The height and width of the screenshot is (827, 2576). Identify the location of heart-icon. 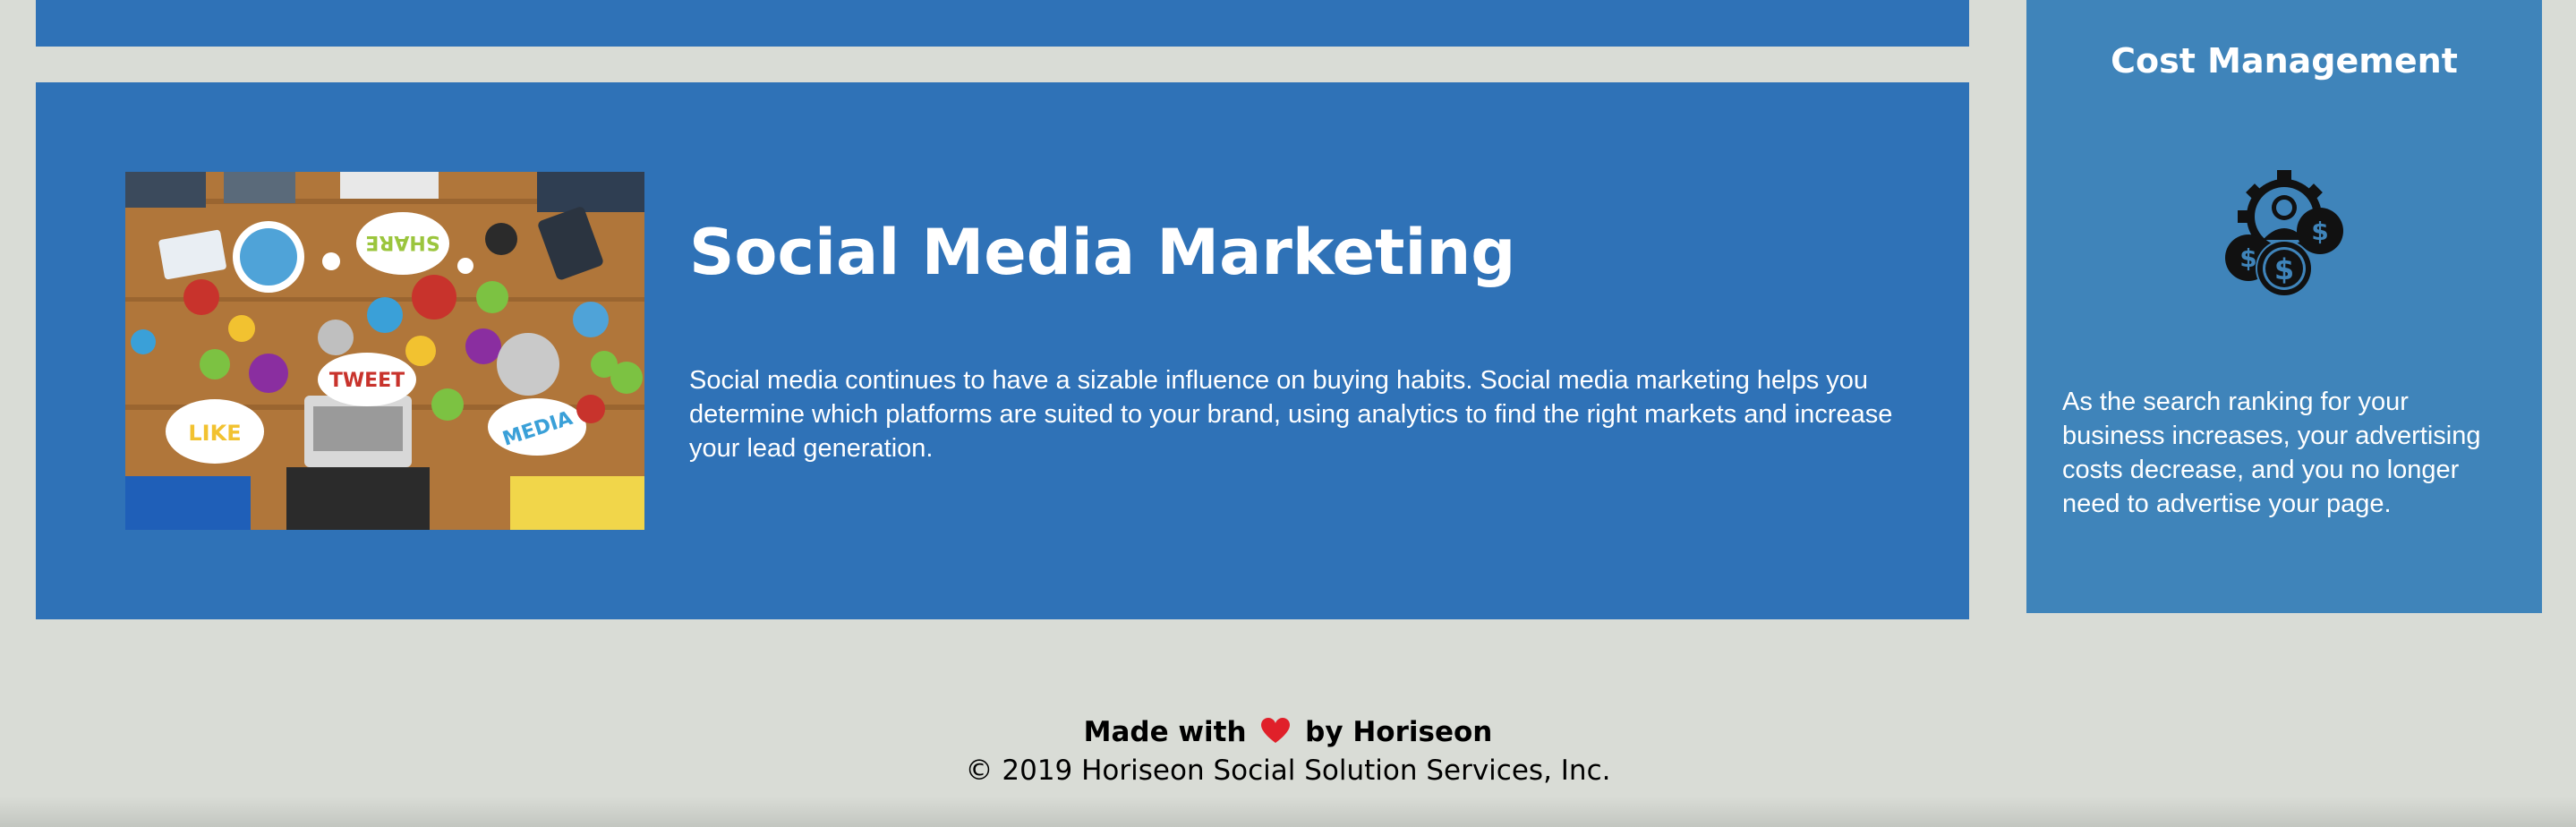
(1275, 729).